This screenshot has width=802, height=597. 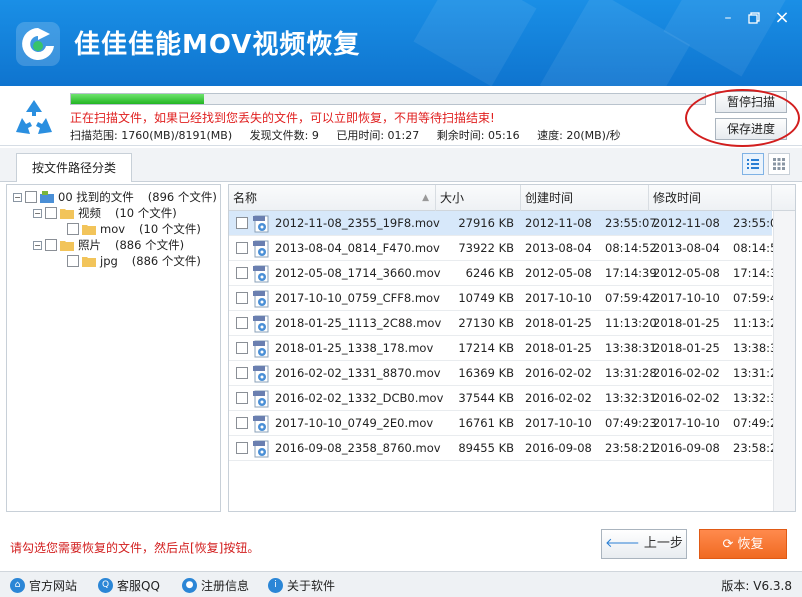 What do you see at coordinates (558, 348) in the screenshot?
I see `created-date: 2018-01-25` at bounding box center [558, 348].